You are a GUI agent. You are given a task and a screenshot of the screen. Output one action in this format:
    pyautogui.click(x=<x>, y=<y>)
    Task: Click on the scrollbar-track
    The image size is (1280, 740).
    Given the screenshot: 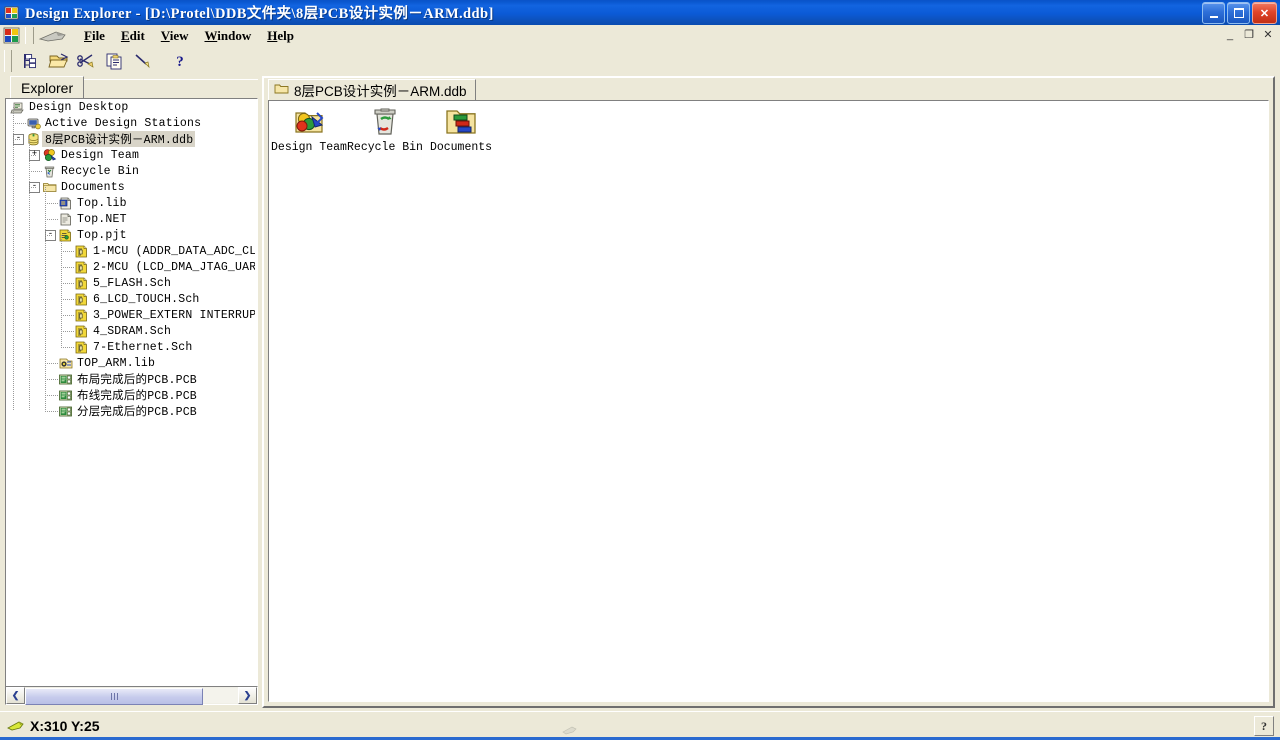 What is the action you would take?
    pyautogui.click(x=131, y=696)
    